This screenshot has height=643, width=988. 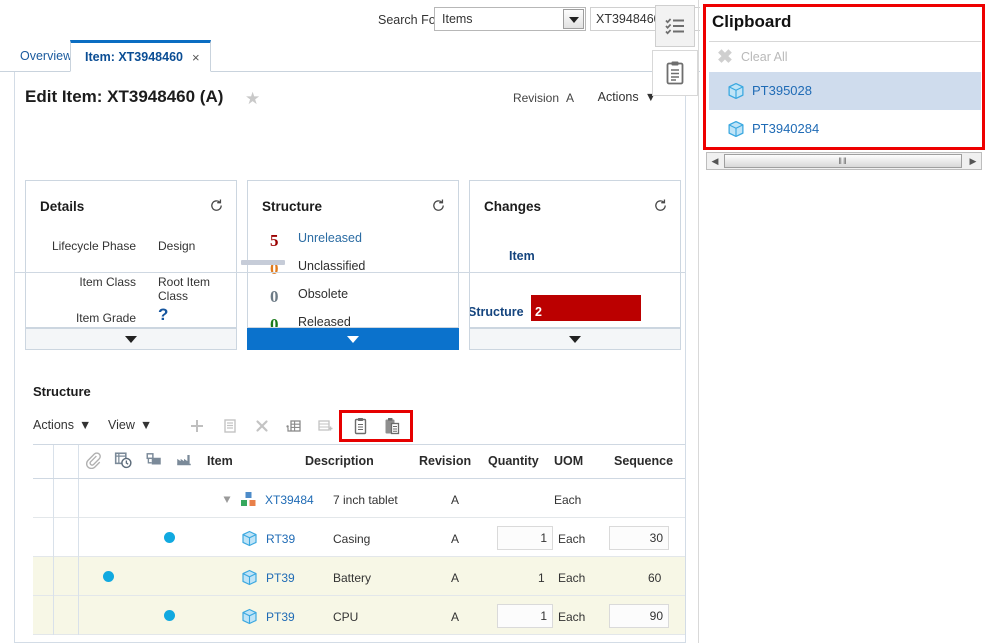 I want to click on page-actions-menu: Actions ▼, so click(x=627, y=97).